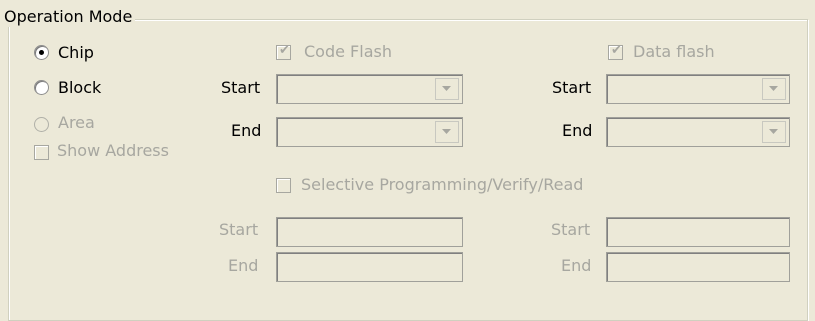 The width and height of the screenshot is (815, 321). Describe the element at coordinates (243, 265) in the screenshot. I see `selective-left-end-label: End` at that location.